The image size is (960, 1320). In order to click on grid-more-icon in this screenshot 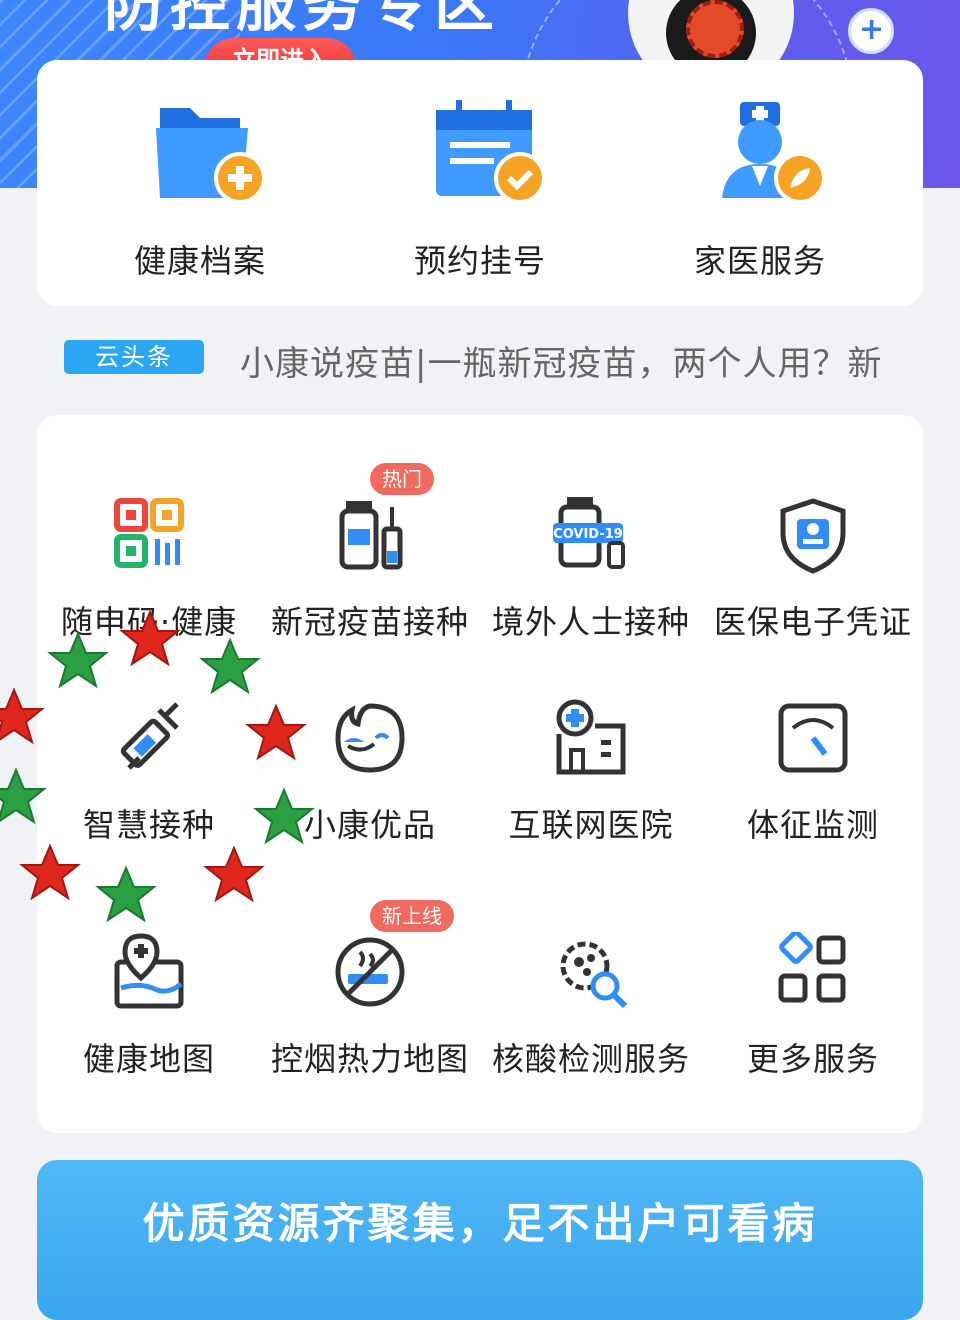, I will do `click(812, 967)`.